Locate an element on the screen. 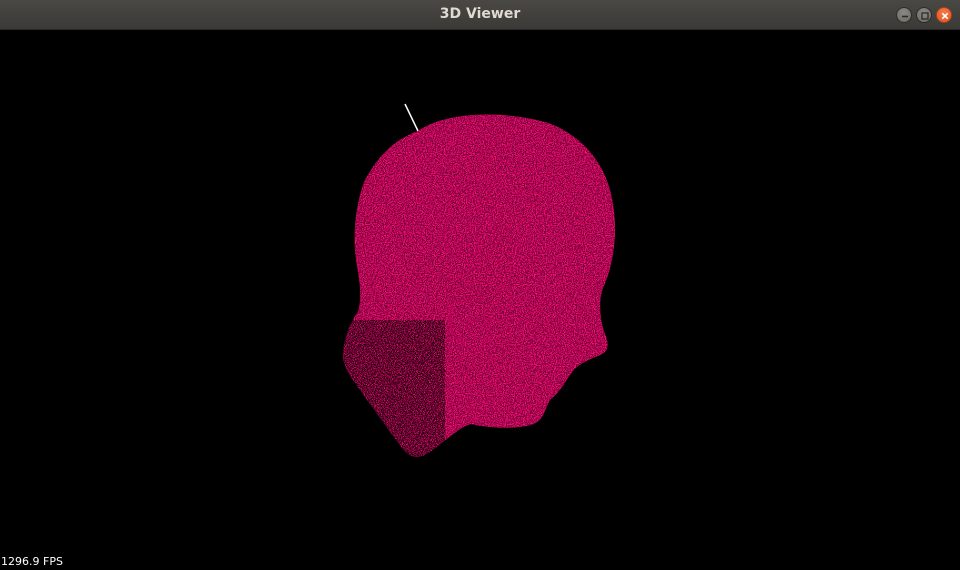 This screenshot has height=570, width=960. window-title: 3D Viewer is located at coordinates (480, 14).